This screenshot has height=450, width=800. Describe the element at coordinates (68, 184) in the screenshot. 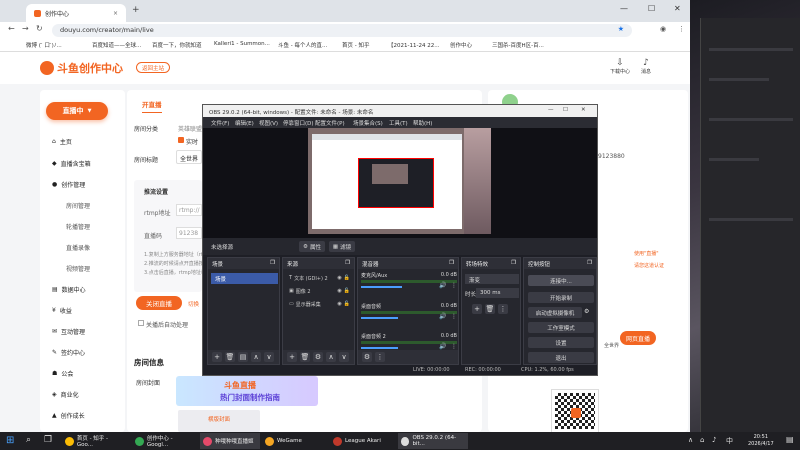

I see `sidebar-item-creation: ● 创作管理` at that location.